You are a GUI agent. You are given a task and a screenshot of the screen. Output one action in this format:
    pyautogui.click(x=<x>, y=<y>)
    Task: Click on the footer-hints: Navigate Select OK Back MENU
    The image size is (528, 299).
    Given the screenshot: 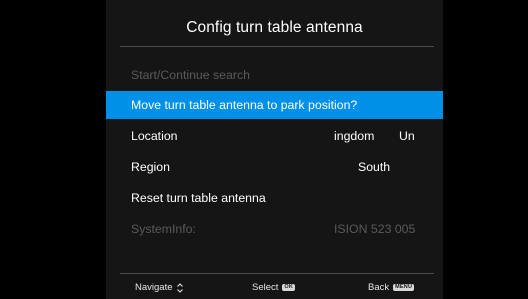 What is the action you would take?
    pyautogui.click(x=274, y=288)
    